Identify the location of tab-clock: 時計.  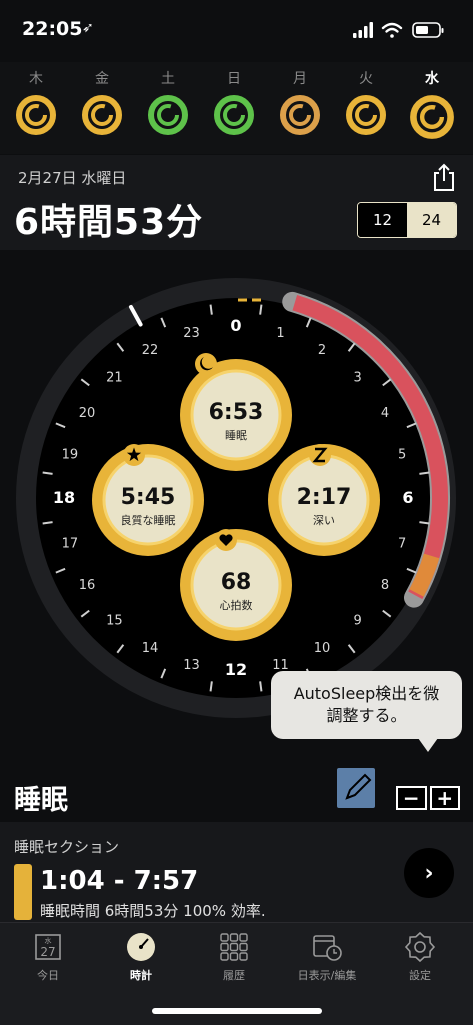
(141, 957).